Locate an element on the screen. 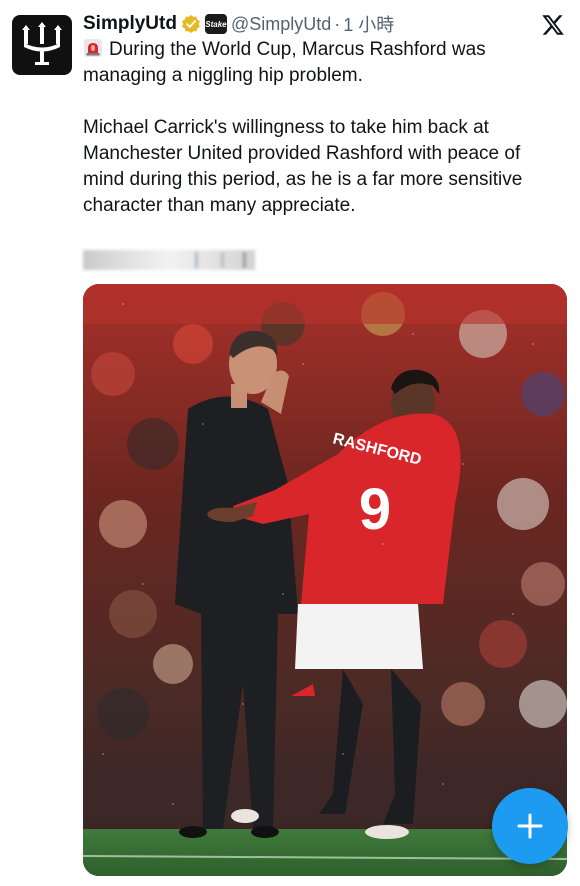 The width and height of the screenshot is (580, 886). tweet-header: SimplyUtd Stake @SimplyUtd · 1 小時 is located at coordinates (238, 24).